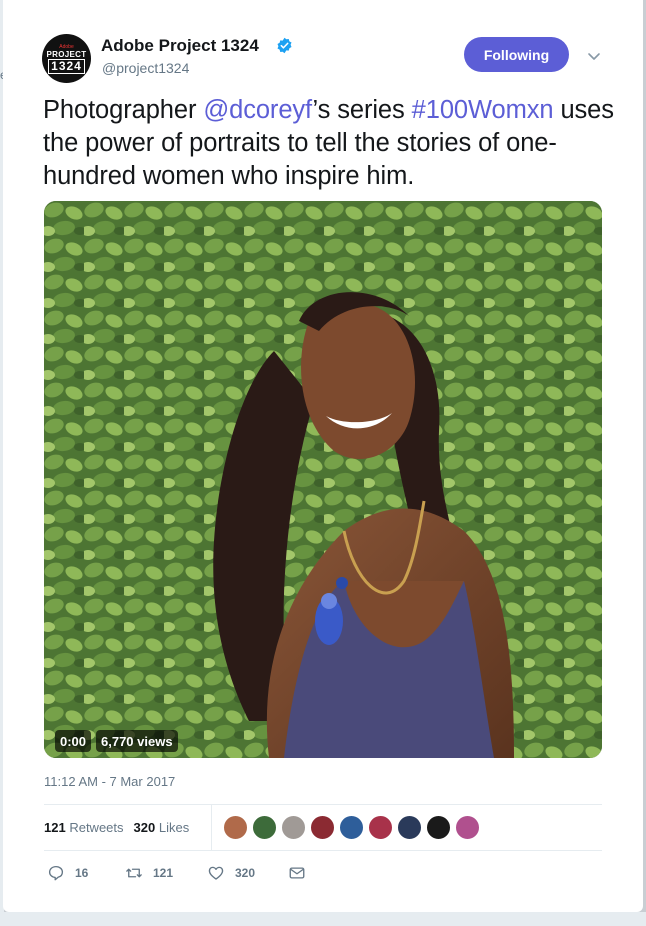  I want to click on engagement-stats: 121 Retweets 320 Likes, so click(116, 827).